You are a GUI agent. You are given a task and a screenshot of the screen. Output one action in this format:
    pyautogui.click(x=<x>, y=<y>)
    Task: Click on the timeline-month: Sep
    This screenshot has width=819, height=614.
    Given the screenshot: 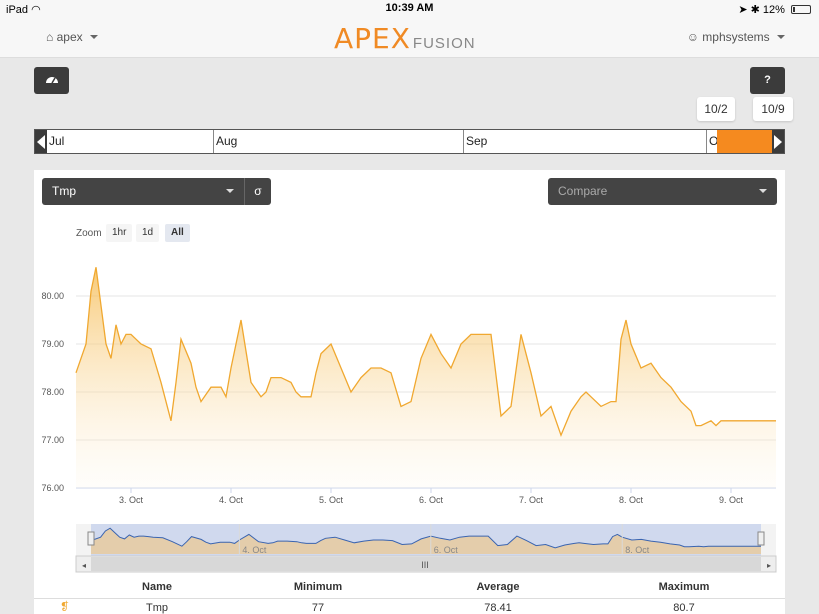 What is the action you would take?
    pyautogui.click(x=475, y=141)
    